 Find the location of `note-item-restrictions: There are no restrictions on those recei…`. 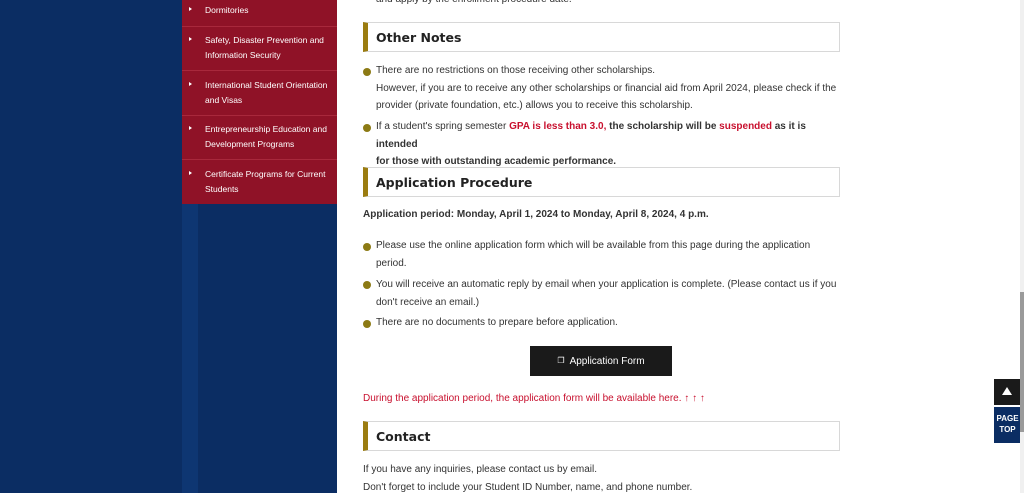

note-item-restrictions: There are no restrictions on those recei… is located at coordinates (606, 88).